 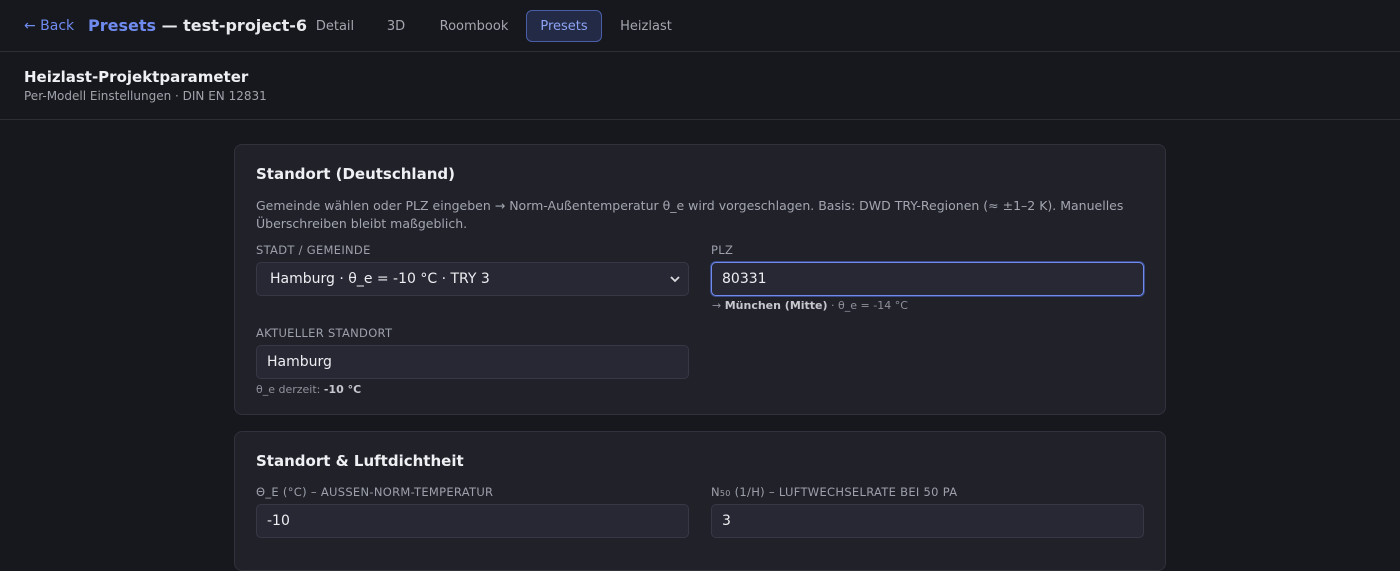 What do you see at coordinates (145, 96) in the screenshot?
I see `section-subtitle: Per-Modell Einstellungen · DIN EN 12831` at bounding box center [145, 96].